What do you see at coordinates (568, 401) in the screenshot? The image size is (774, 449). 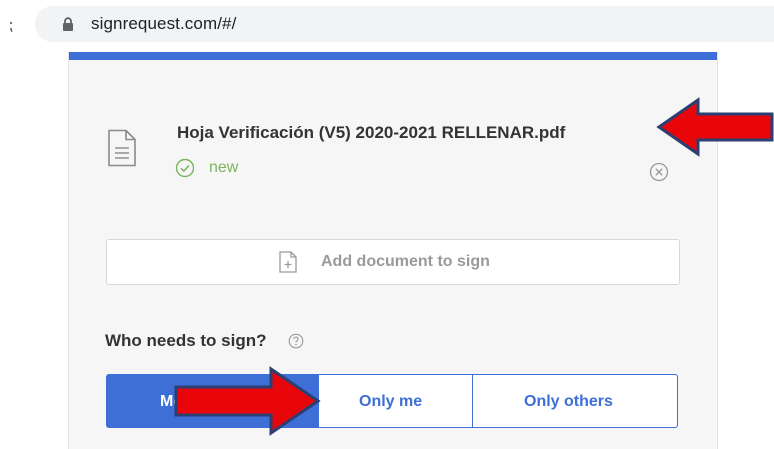 I see `option-label: Only others` at bounding box center [568, 401].